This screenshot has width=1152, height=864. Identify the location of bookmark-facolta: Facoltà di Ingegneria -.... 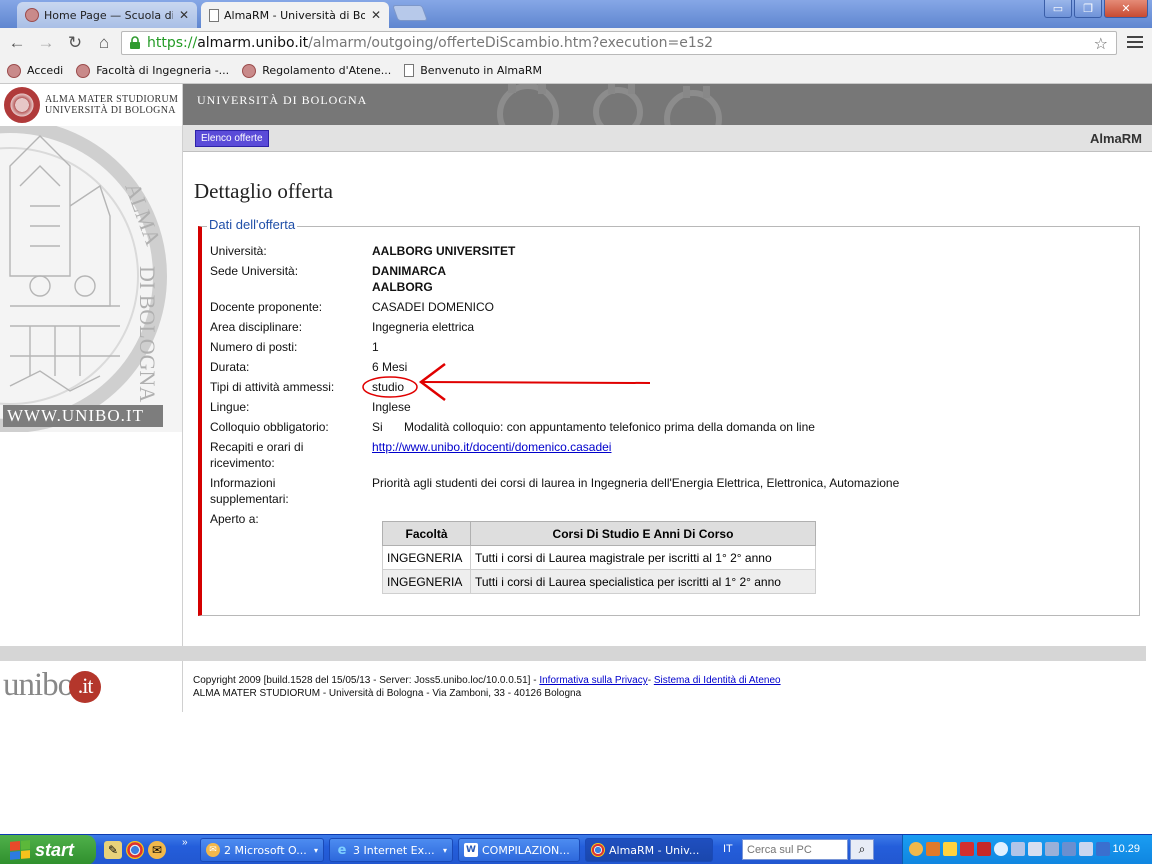
(152, 70).